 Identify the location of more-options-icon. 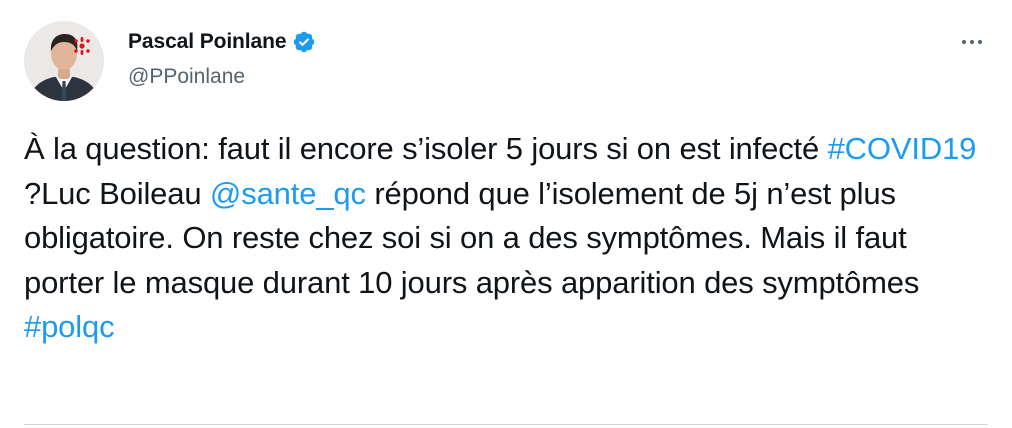
(972, 42).